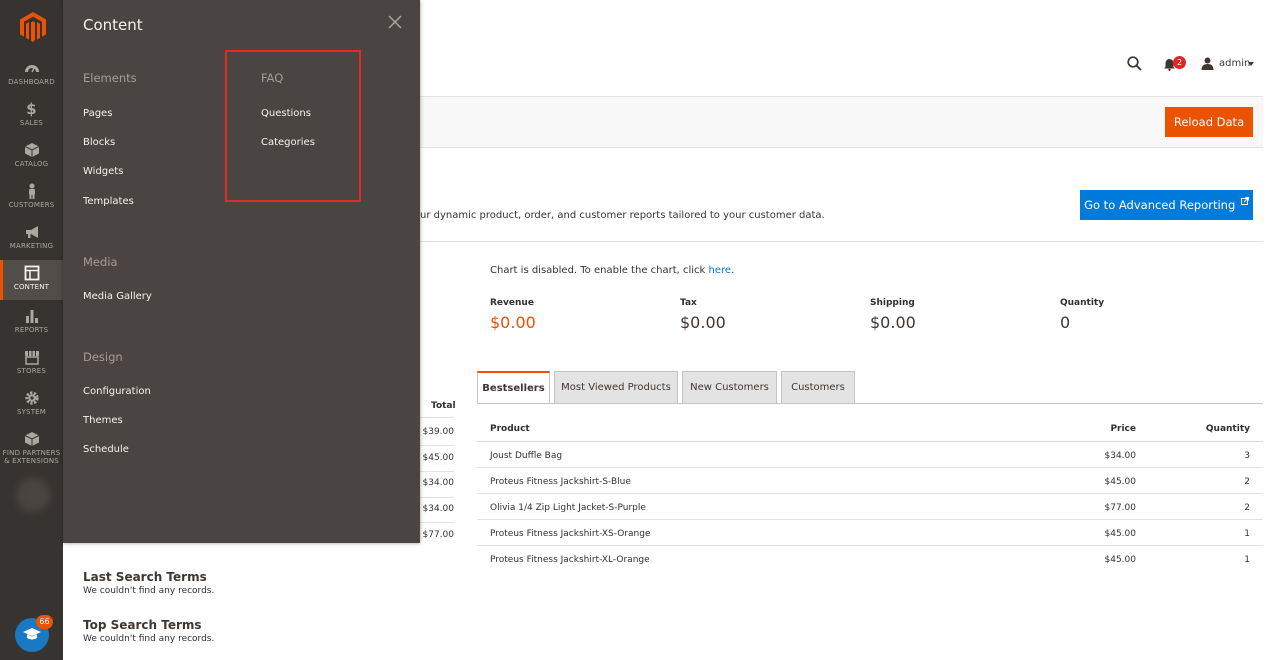 Image resolution: width=1280 pixels, height=660 pixels. I want to click on megaphone-icon, so click(31, 232).